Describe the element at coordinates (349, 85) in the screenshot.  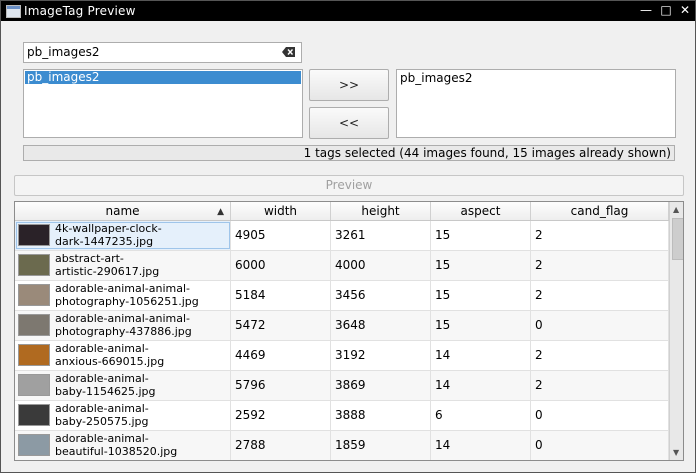
I see `add-tag-button: >>` at that location.